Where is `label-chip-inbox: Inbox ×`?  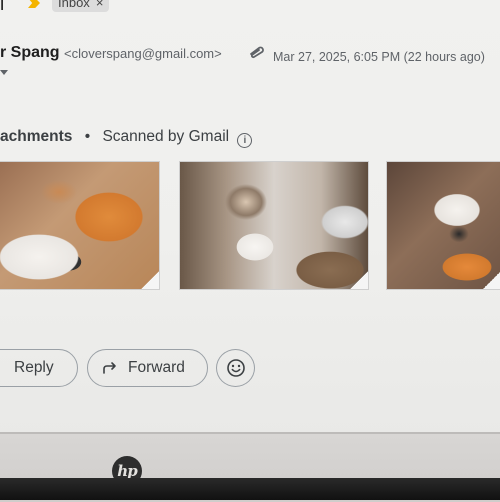
label-chip-inbox: Inbox × is located at coordinates (81, 6).